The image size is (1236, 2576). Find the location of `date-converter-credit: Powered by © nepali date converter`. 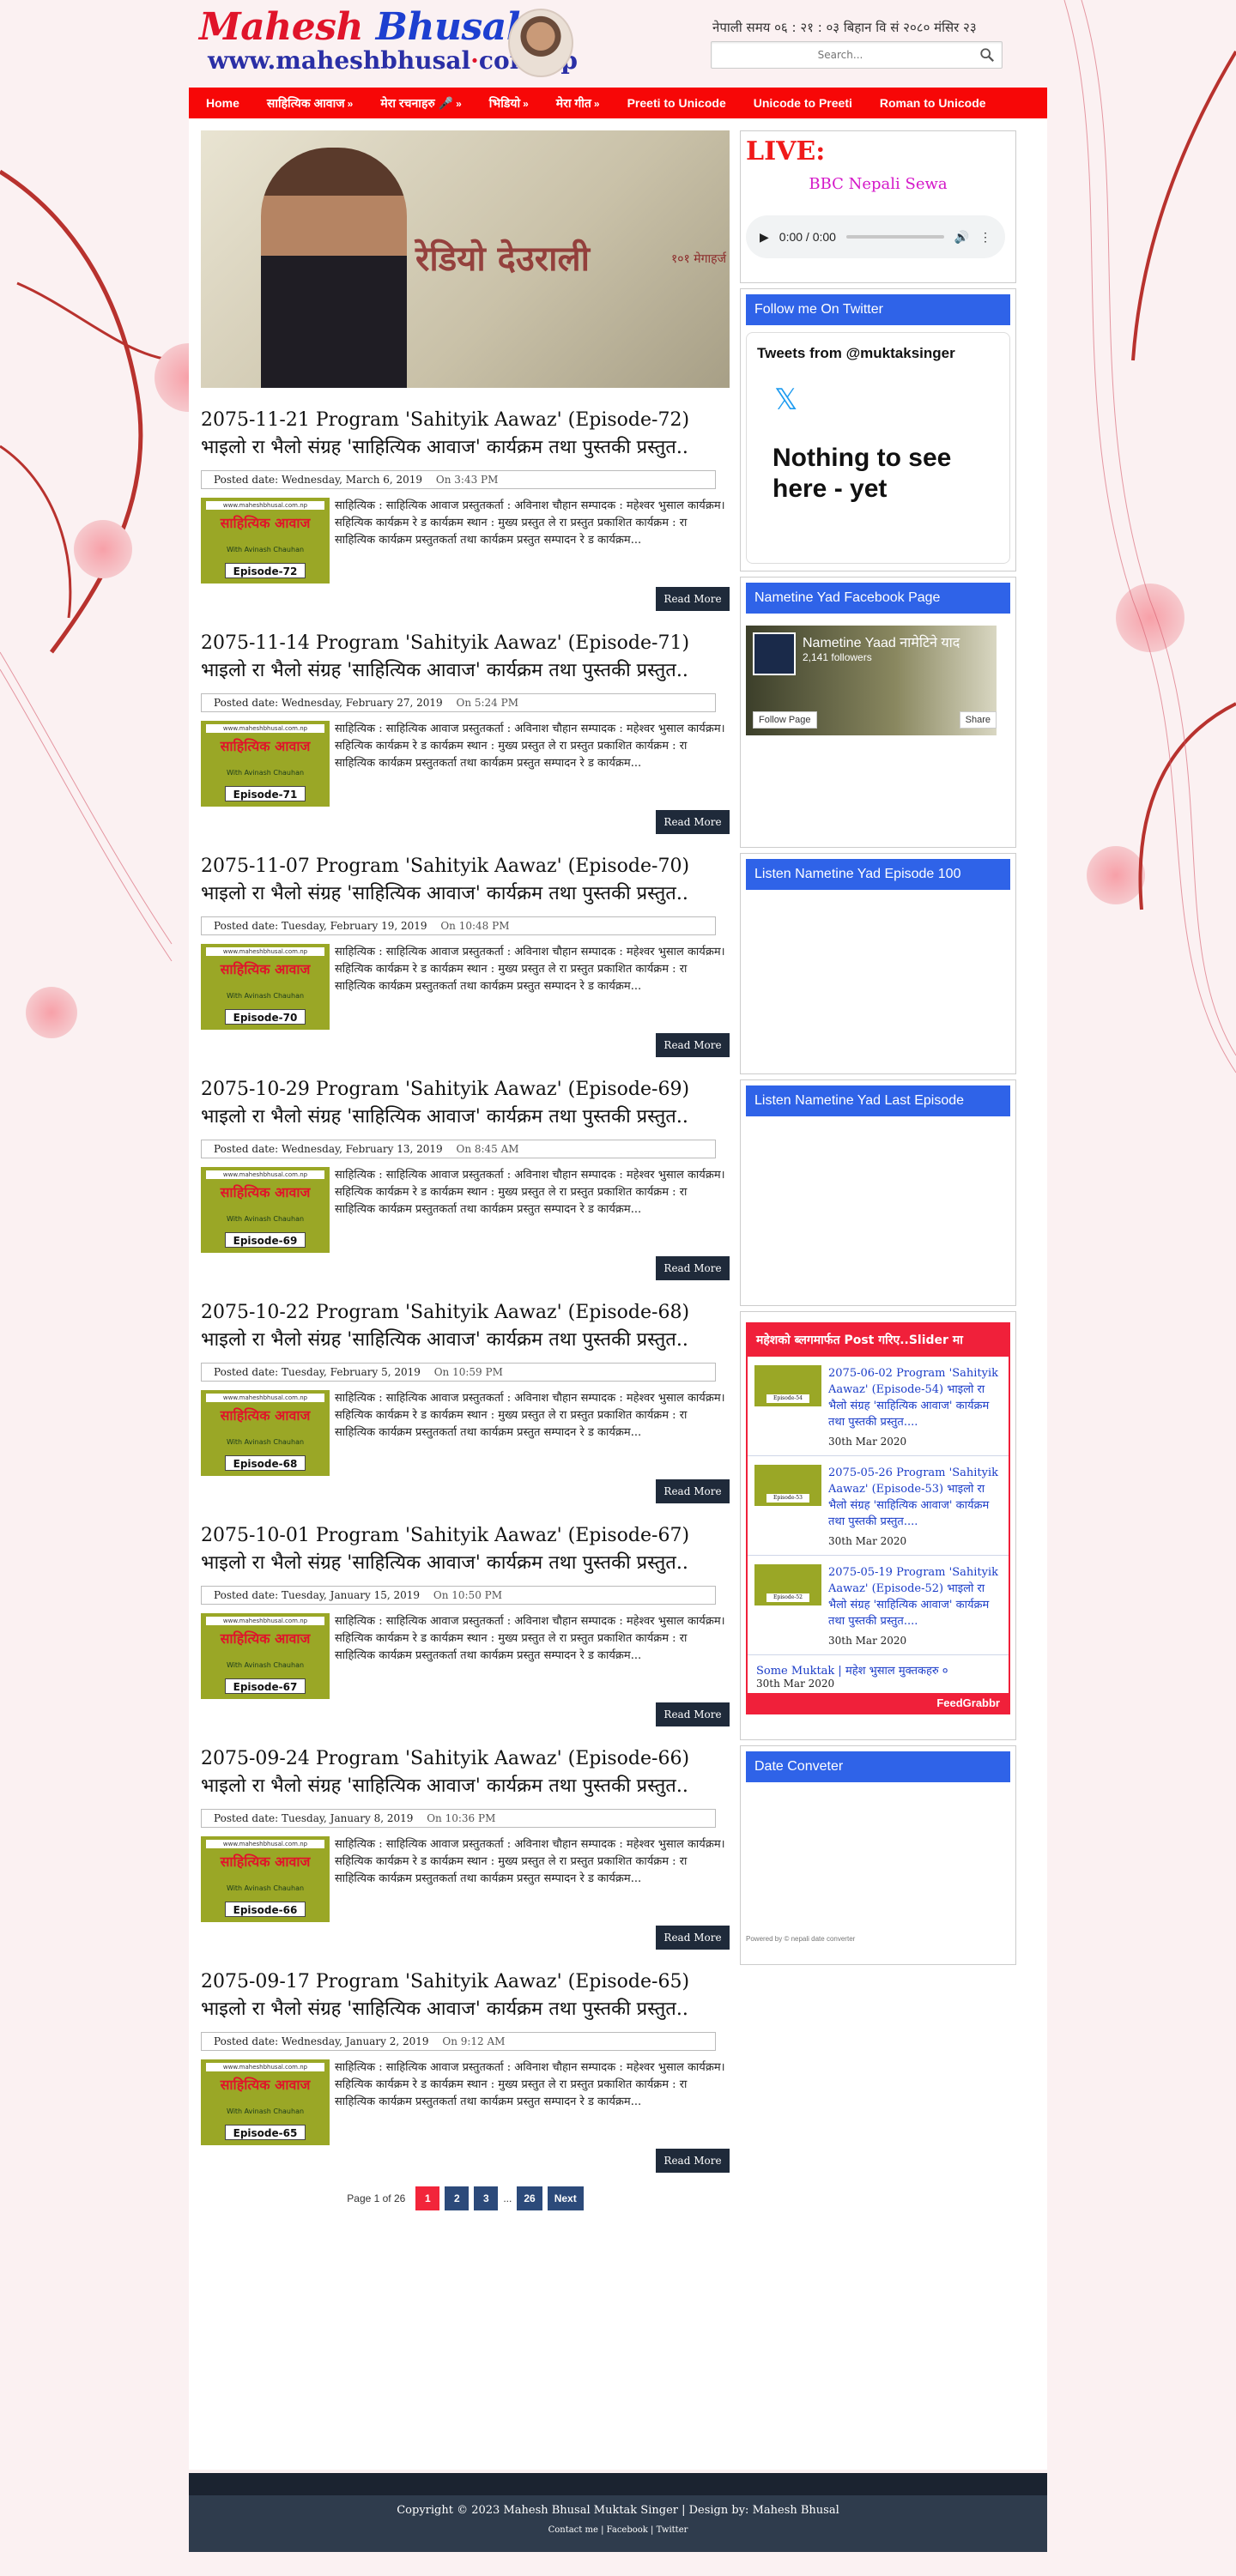

date-converter-credit: Powered by © nepali date converter is located at coordinates (878, 1939).